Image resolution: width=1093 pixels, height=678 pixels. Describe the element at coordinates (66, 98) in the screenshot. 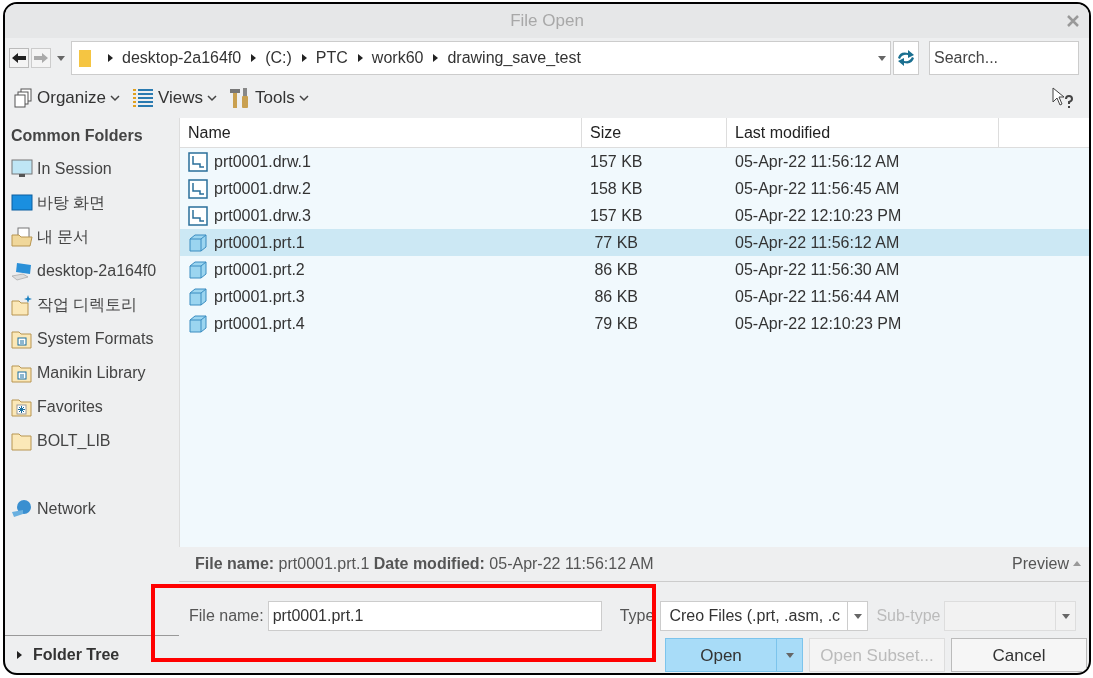

I see `toolbar-button: Organize` at that location.